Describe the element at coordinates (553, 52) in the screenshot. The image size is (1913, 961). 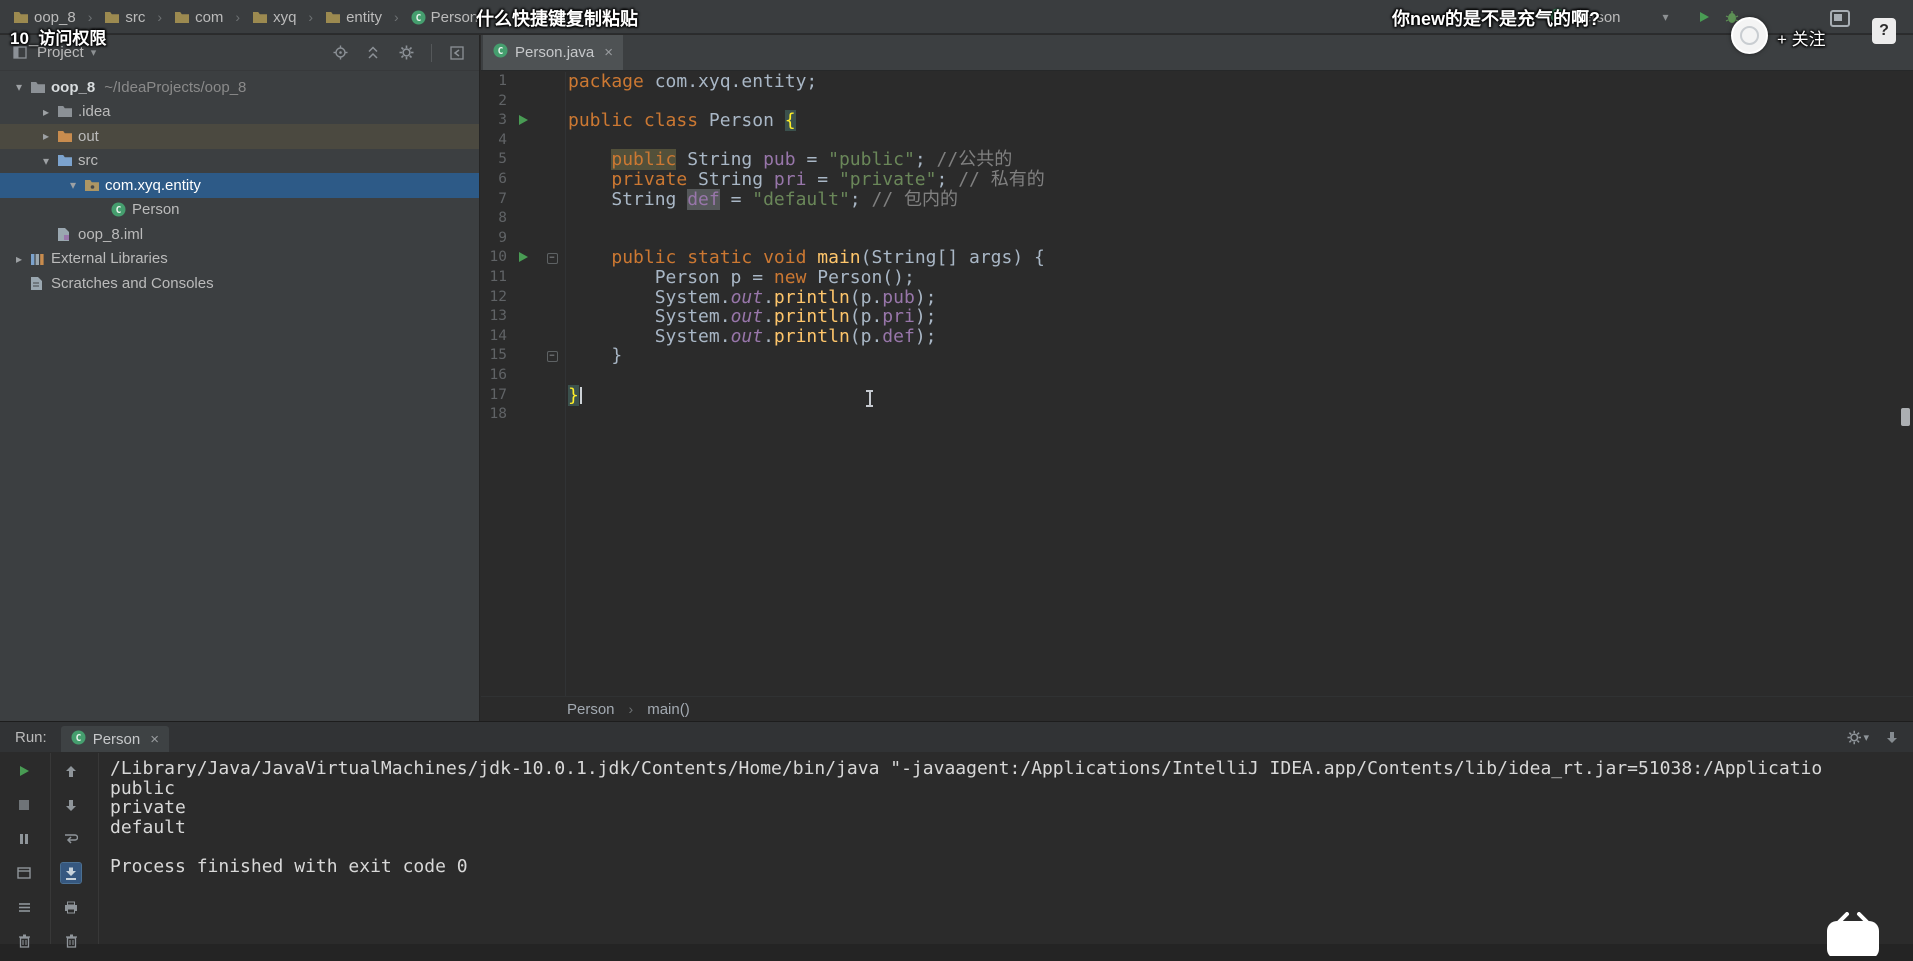
I see `editor-tab-person-java: C Person.java ×` at that location.